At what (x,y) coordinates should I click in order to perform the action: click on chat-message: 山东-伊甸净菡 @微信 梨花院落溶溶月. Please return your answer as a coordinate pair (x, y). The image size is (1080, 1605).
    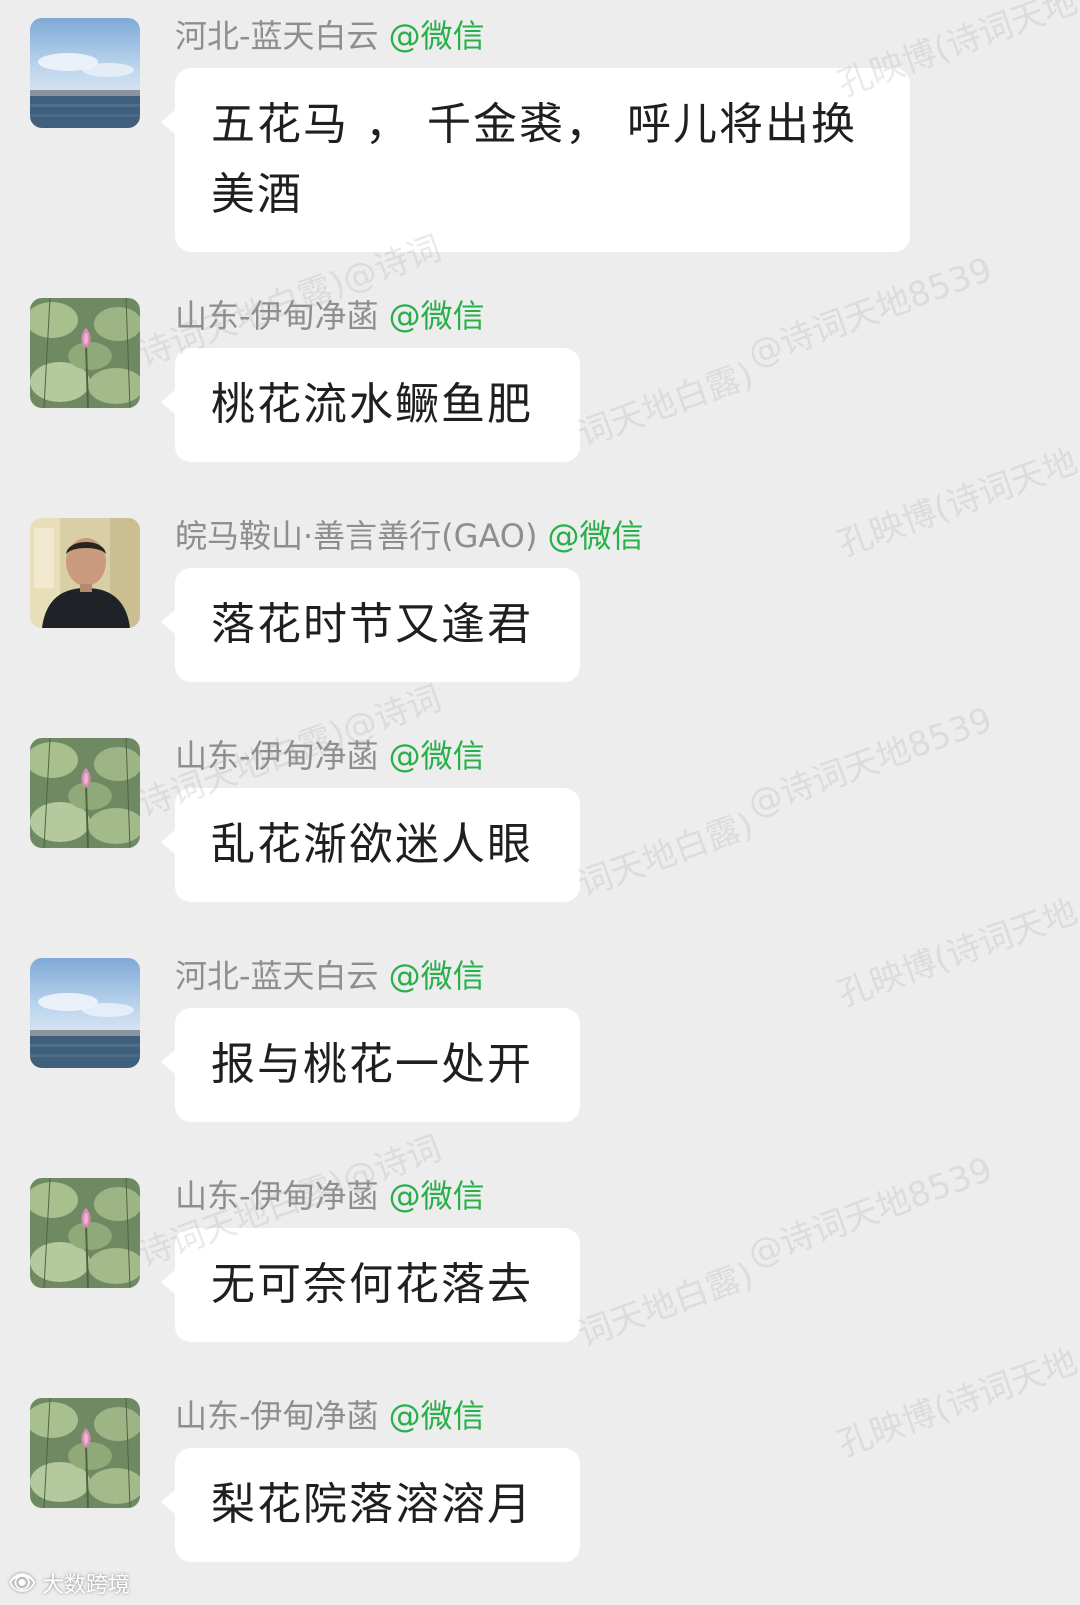
    Looking at the image, I should click on (540, 1485).